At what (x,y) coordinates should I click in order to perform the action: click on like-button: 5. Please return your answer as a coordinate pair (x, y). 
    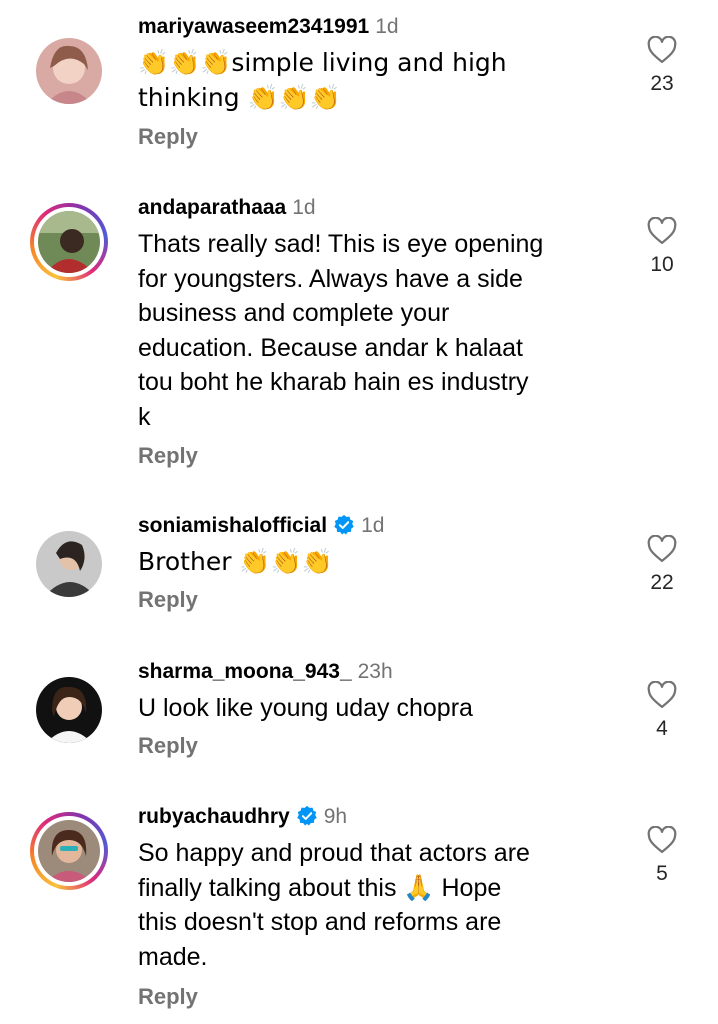
    Looking at the image, I should click on (662, 856).